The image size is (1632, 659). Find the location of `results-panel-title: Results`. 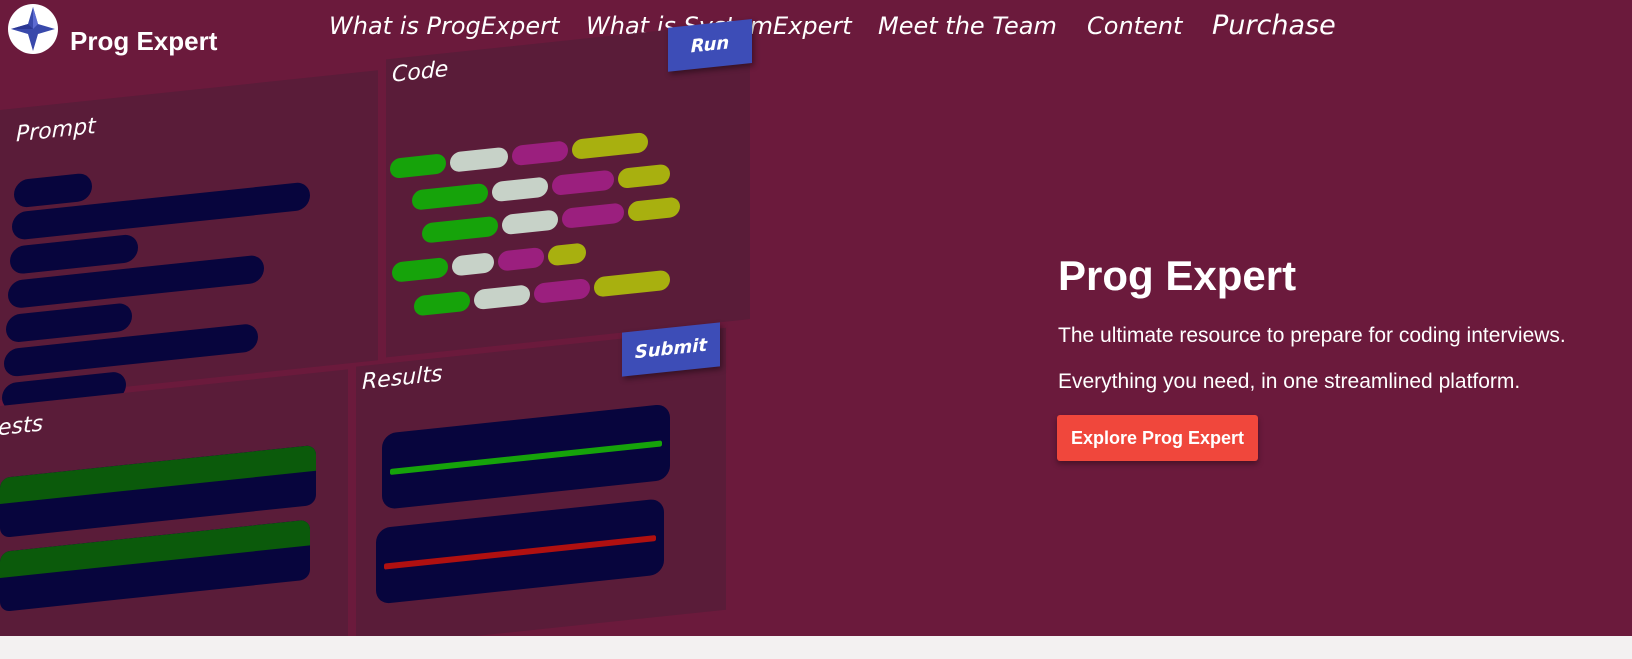

results-panel-title: Results is located at coordinates (402, 378).